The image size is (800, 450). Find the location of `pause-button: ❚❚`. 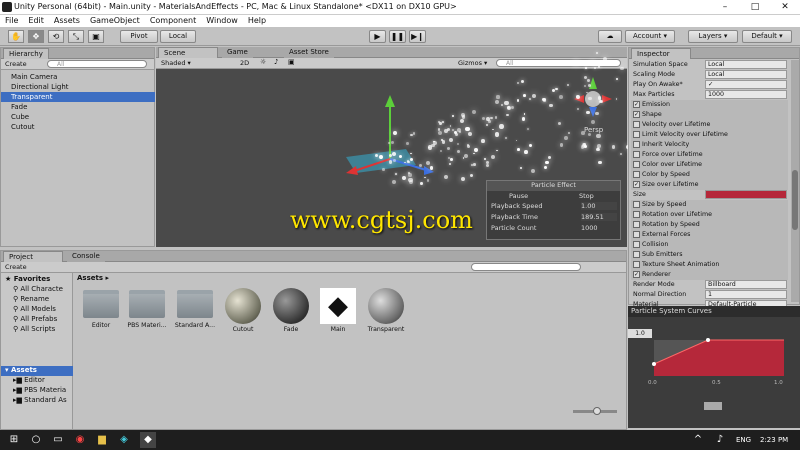

pause-button: ❚❚ is located at coordinates (397, 36).